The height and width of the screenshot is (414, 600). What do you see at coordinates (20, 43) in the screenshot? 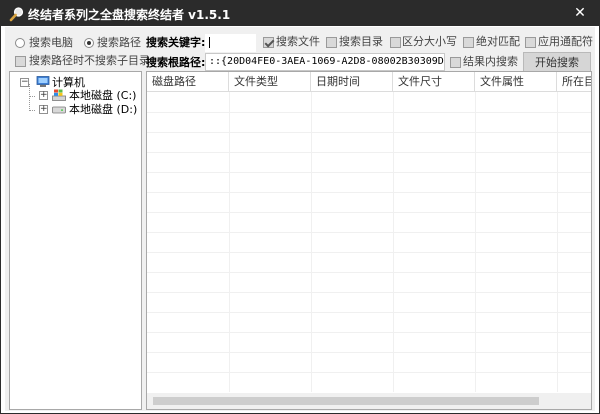
I see `search-computer-radio` at bounding box center [20, 43].